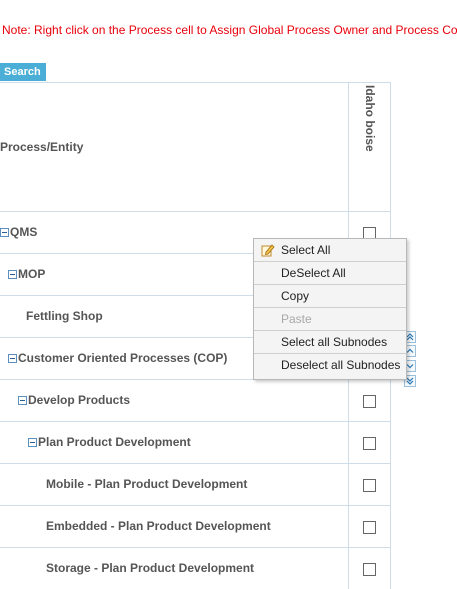  I want to click on row-label-storage: Storage - Plan Product Development, so click(150, 568).